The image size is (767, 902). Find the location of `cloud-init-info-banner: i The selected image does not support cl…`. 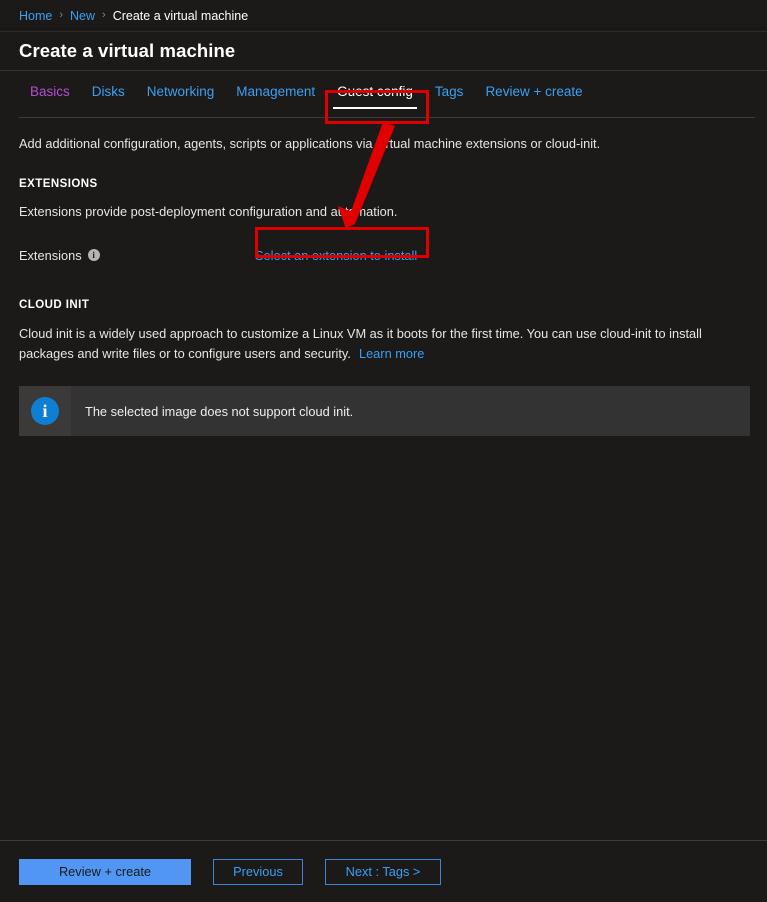

cloud-init-info-banner: i The selected image does not support cl… is located at coordinates (384, 411).